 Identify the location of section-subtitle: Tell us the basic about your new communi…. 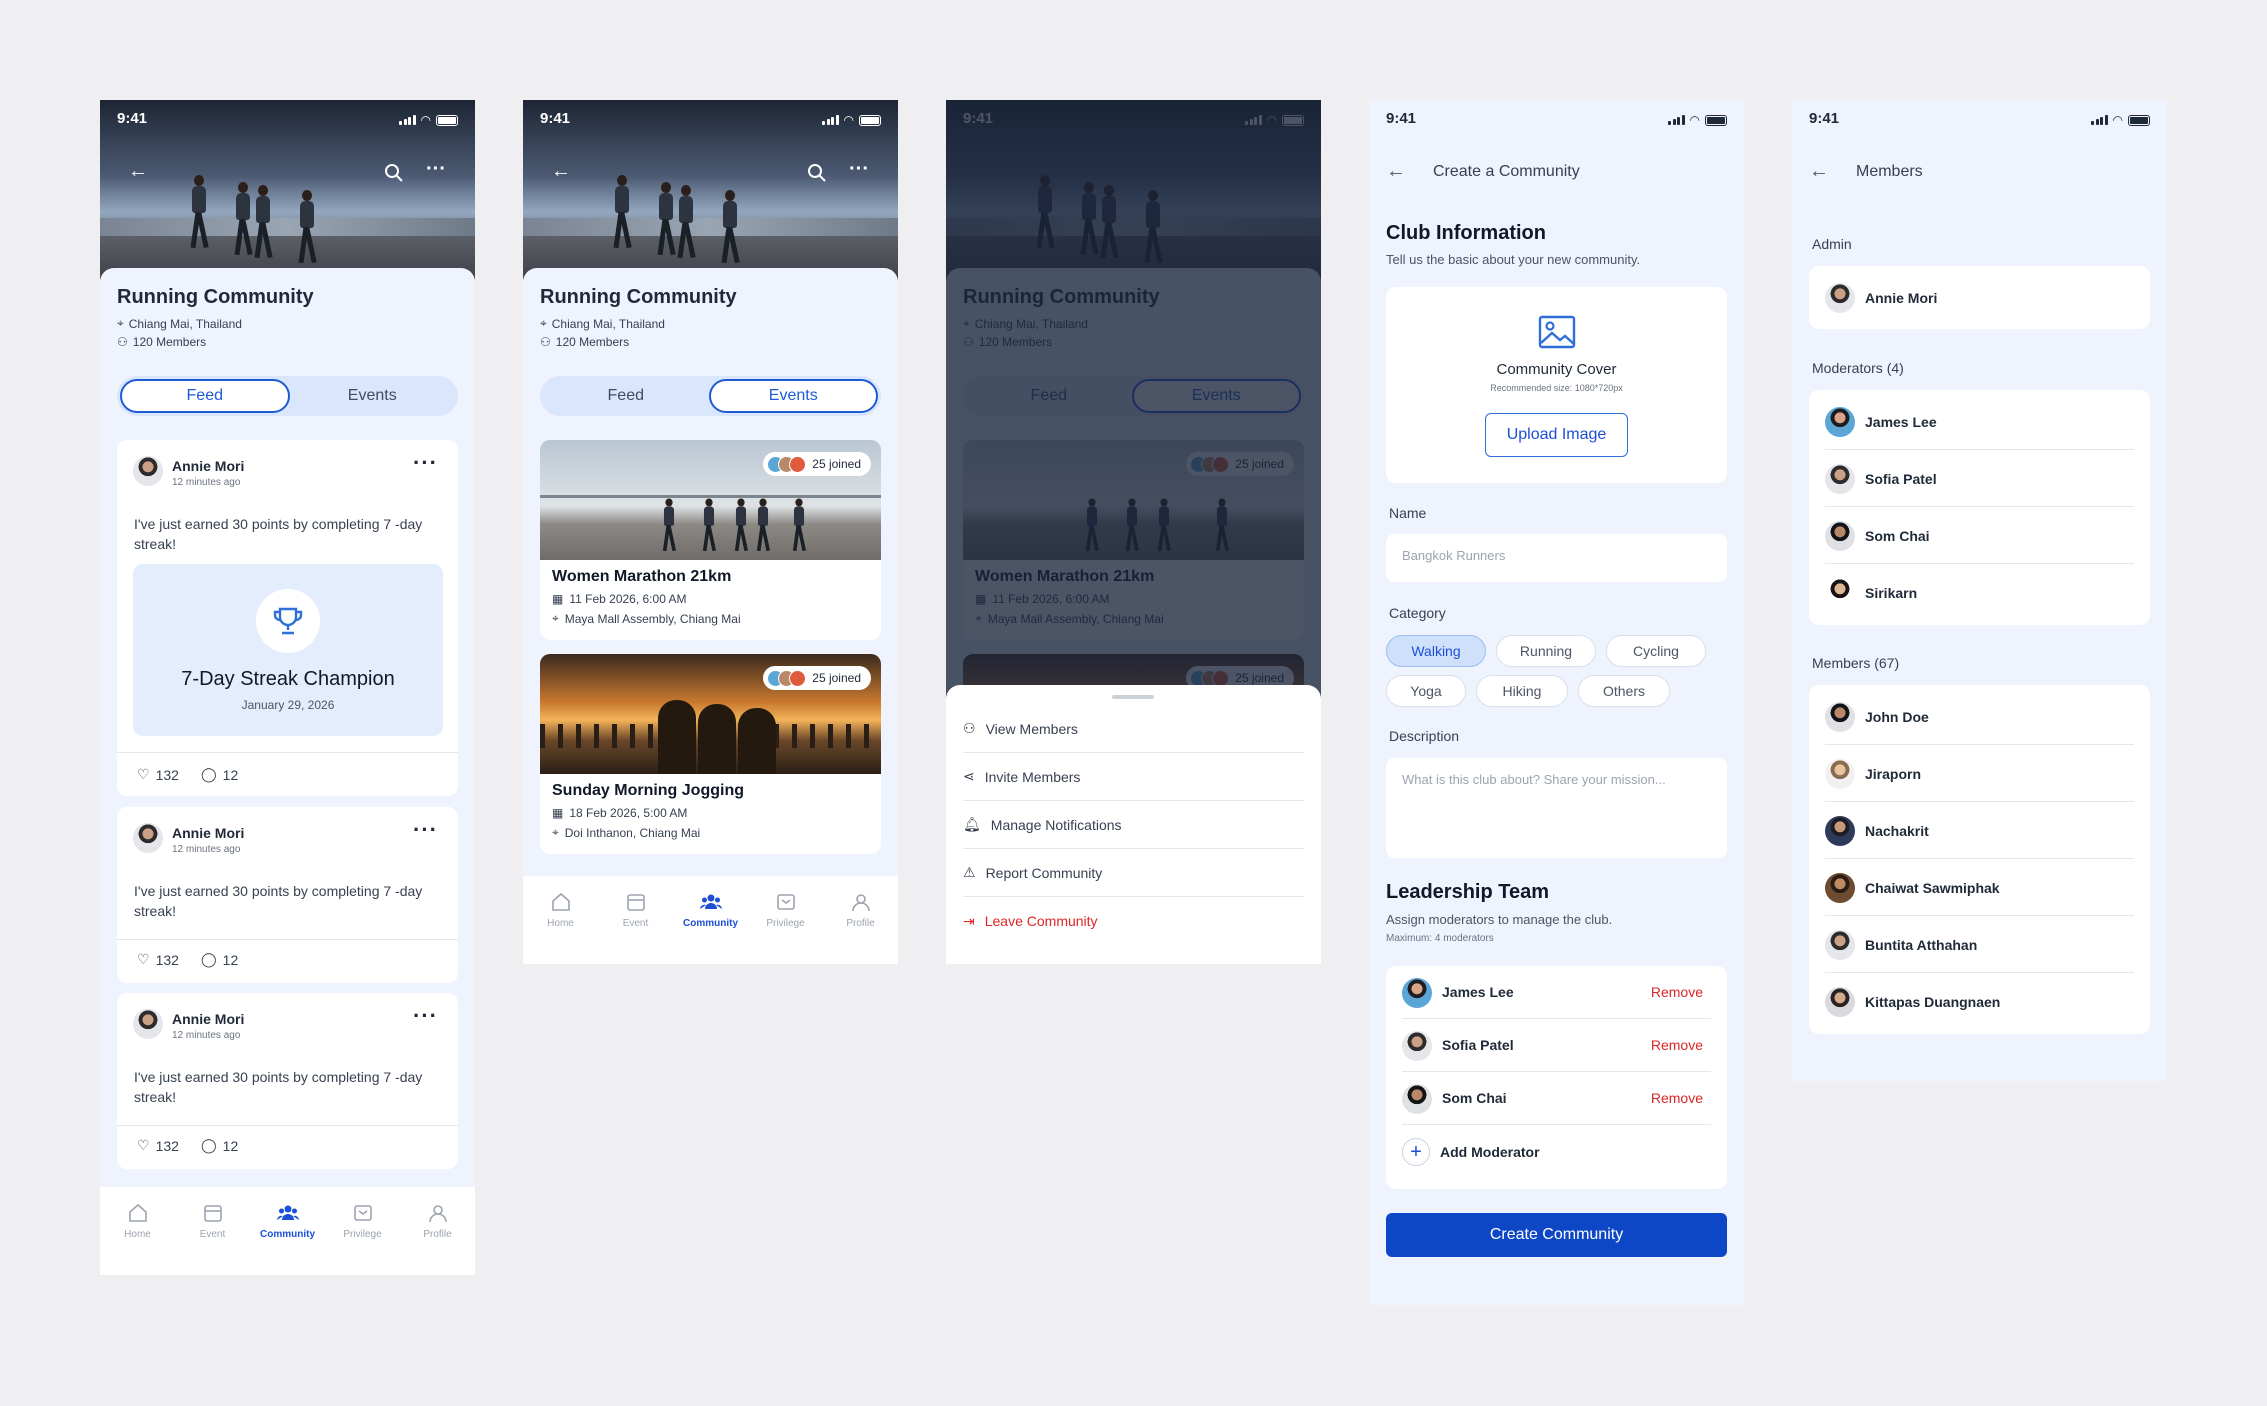
(1513, 259).